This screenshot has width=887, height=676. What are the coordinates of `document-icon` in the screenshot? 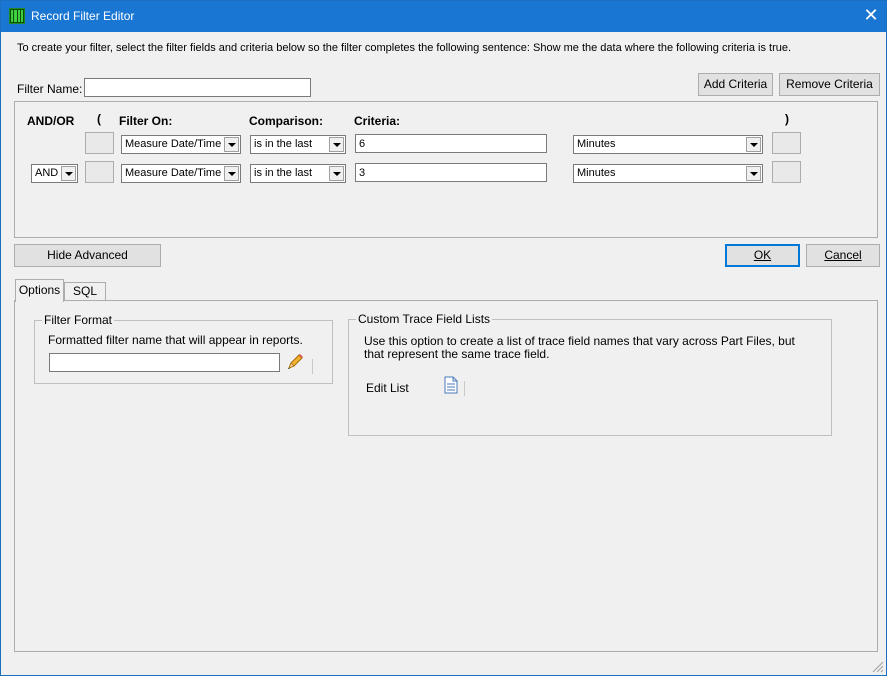 It's located at (451, 385).